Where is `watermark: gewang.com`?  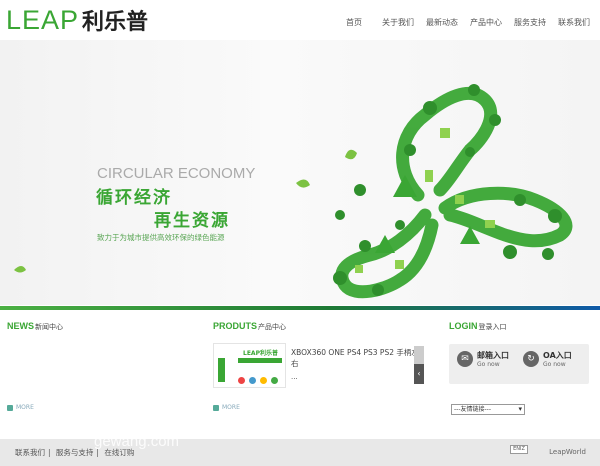 watermark: gewang.com is located at coordinates (137, 441).